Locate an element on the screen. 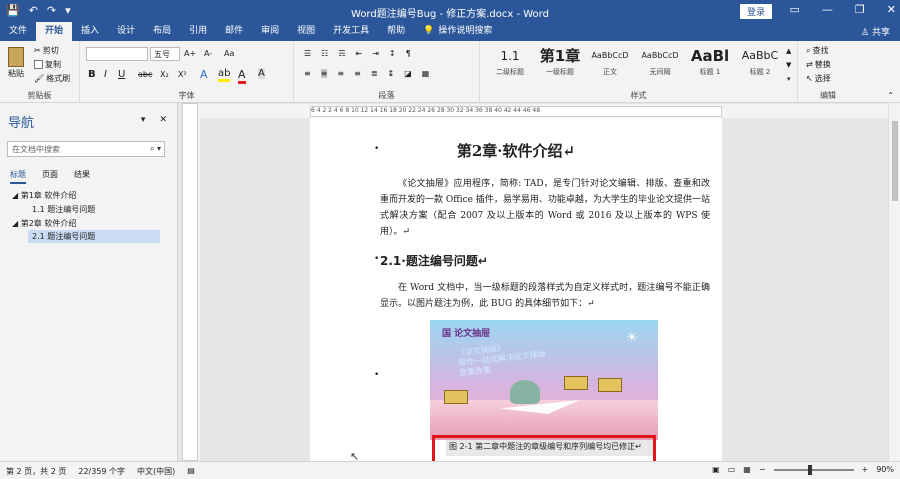 This screenshot has width=900, height=479. zoom-slider is located at coordinates (813, 469).